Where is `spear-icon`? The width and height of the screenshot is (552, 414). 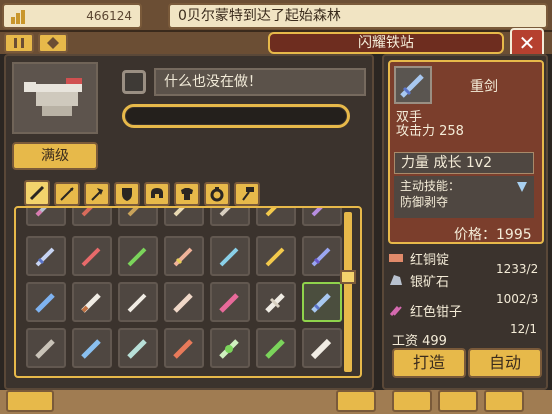
spear-icon is located at coordinates (67, 194).